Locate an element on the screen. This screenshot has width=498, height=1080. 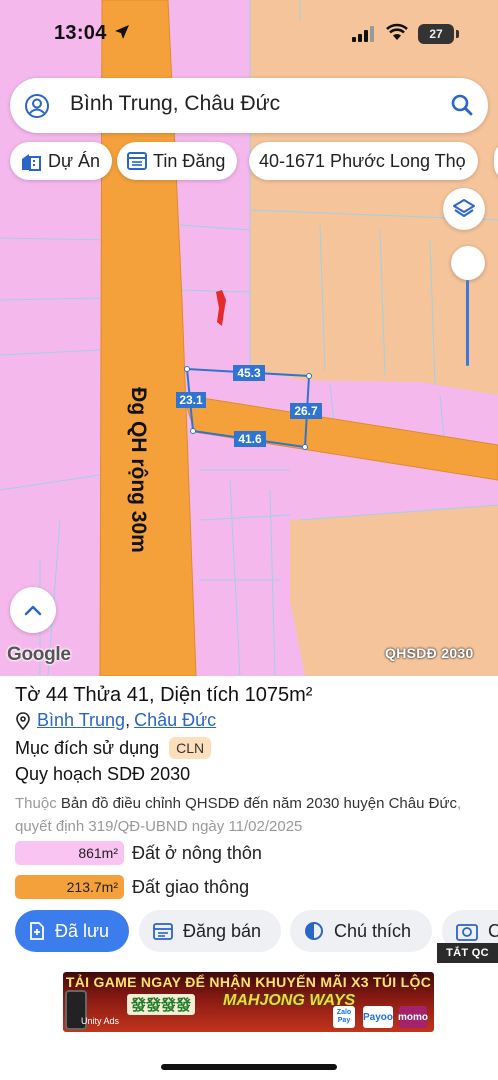
plan-title: Quy hoạch SDĐ 2030 is located at coordinates (103, 774).